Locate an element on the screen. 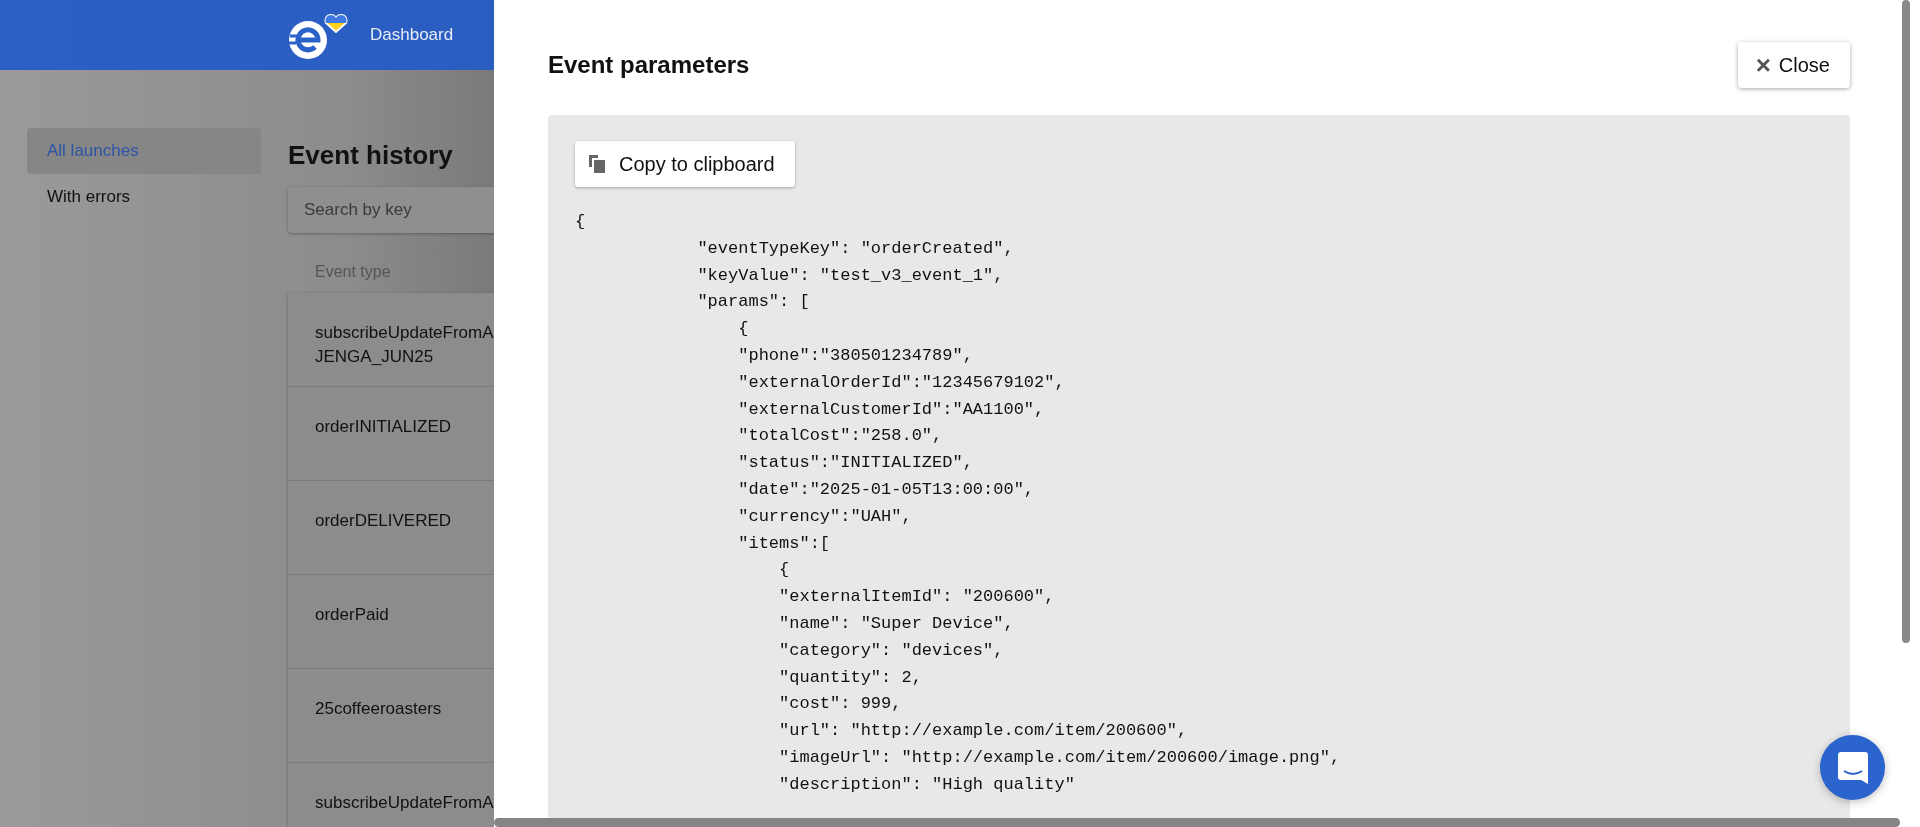  event-type-text: JENGA_JUN25 is located at coordinates (375, 357).